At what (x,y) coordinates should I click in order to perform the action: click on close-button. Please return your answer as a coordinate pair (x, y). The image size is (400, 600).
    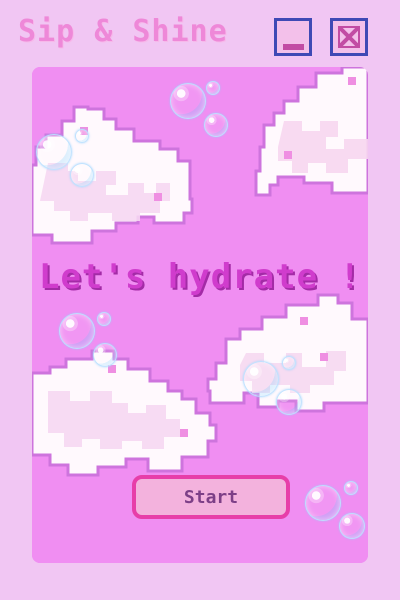
    Looking at the image, I should click on (349, 37).